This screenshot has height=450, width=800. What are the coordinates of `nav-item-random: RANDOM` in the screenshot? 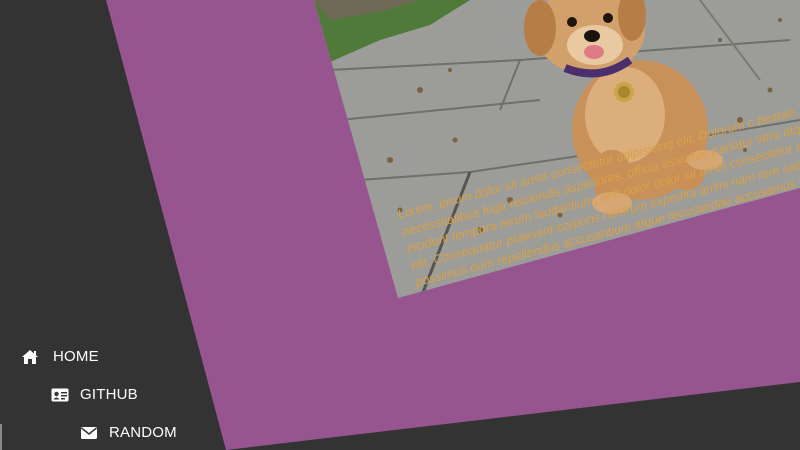 It's located at (128, 432).